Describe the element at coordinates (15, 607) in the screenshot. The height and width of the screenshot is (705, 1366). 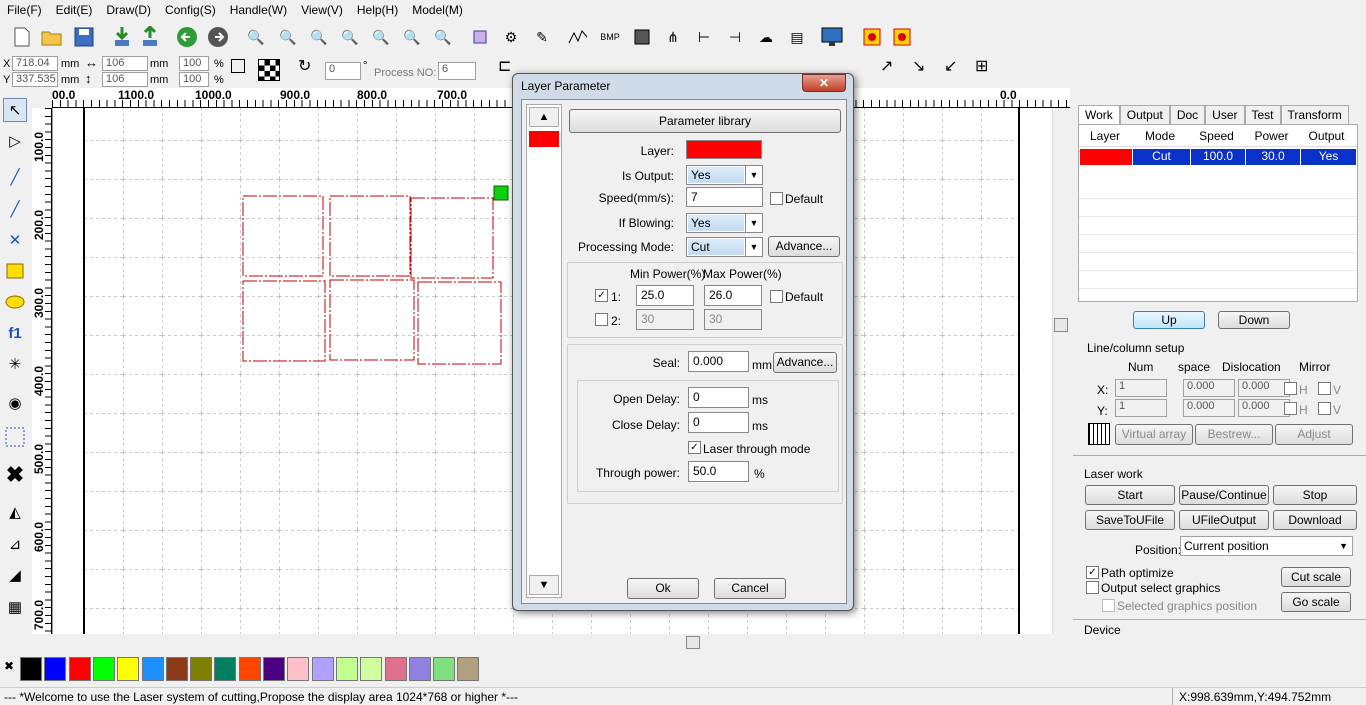
I see `grid-icon: ▦` at that location.